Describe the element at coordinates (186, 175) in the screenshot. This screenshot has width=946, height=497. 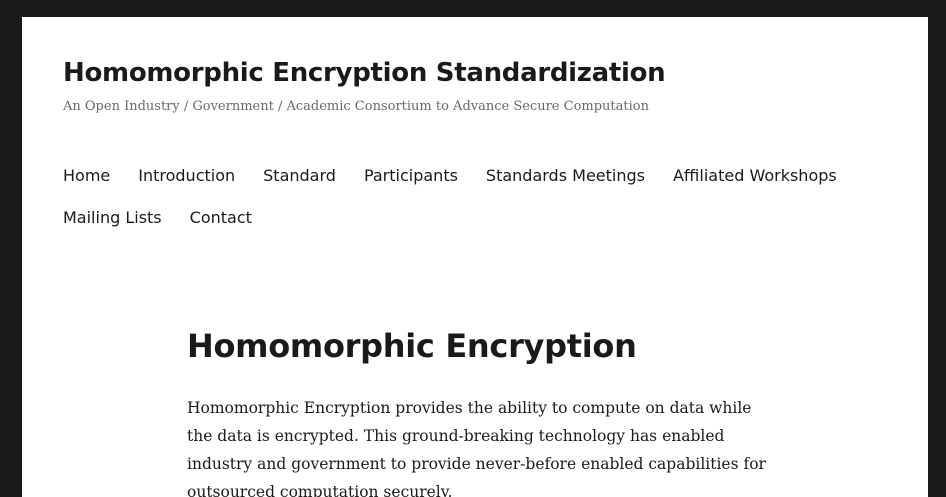
I see `nav-link-introduction: Introduction` at that location.